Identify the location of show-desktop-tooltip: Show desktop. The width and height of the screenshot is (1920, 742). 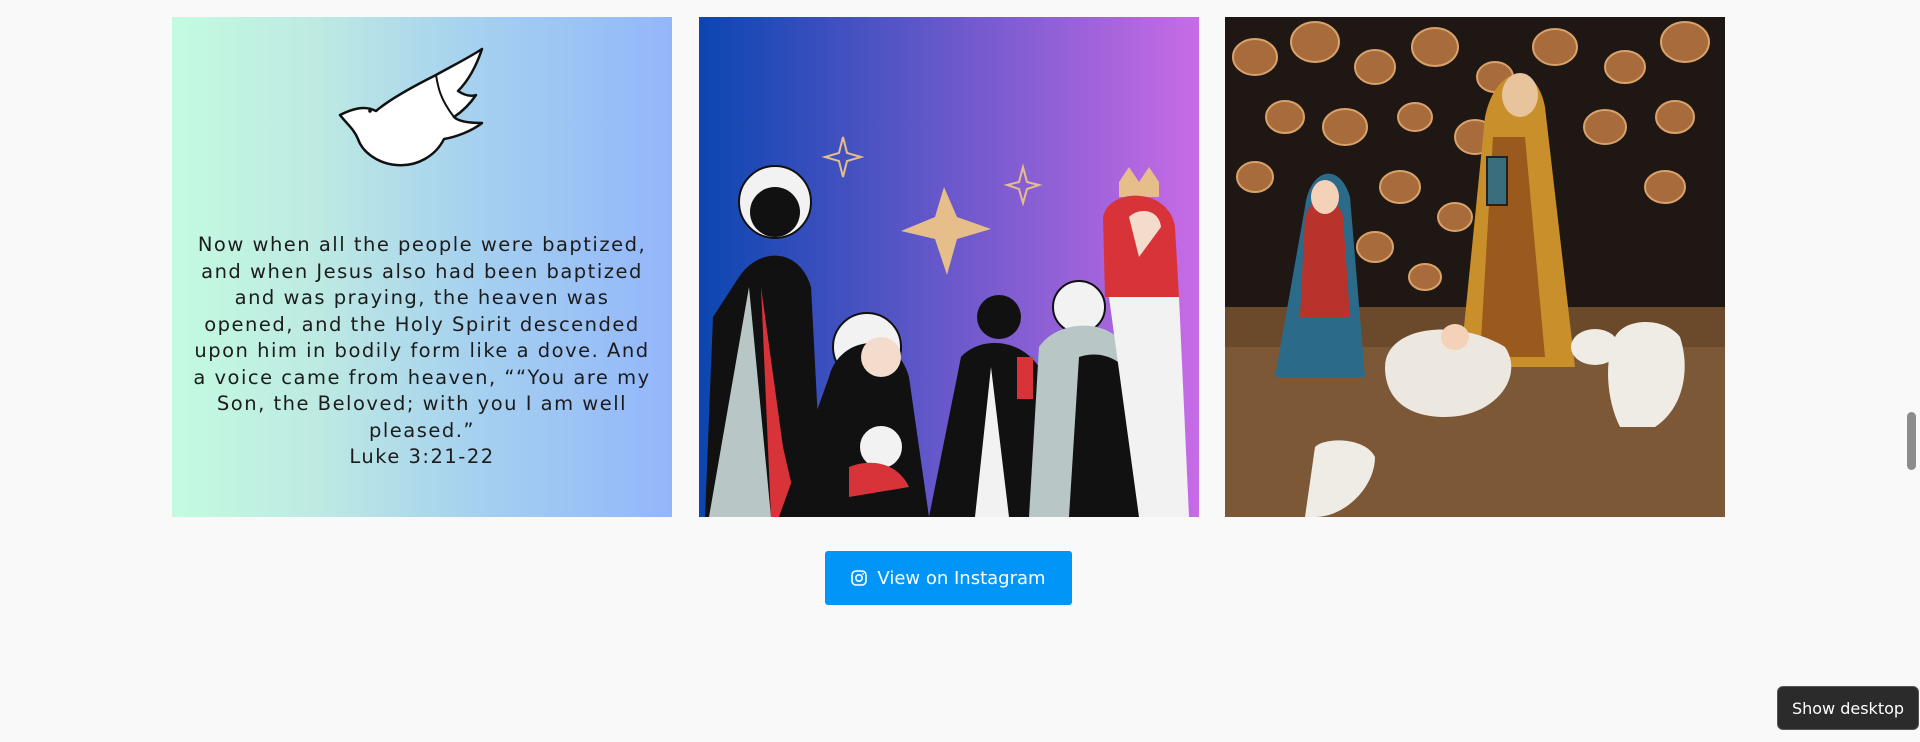
(1848, 708).